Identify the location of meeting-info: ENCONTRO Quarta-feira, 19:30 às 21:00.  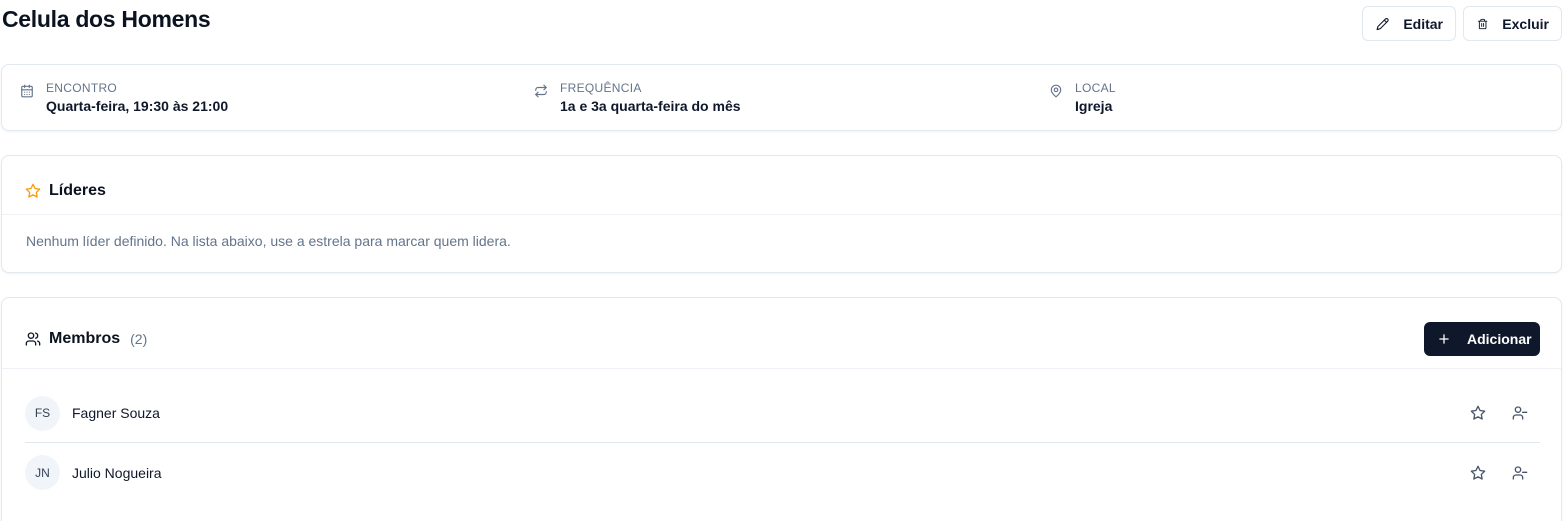
(124, 97).